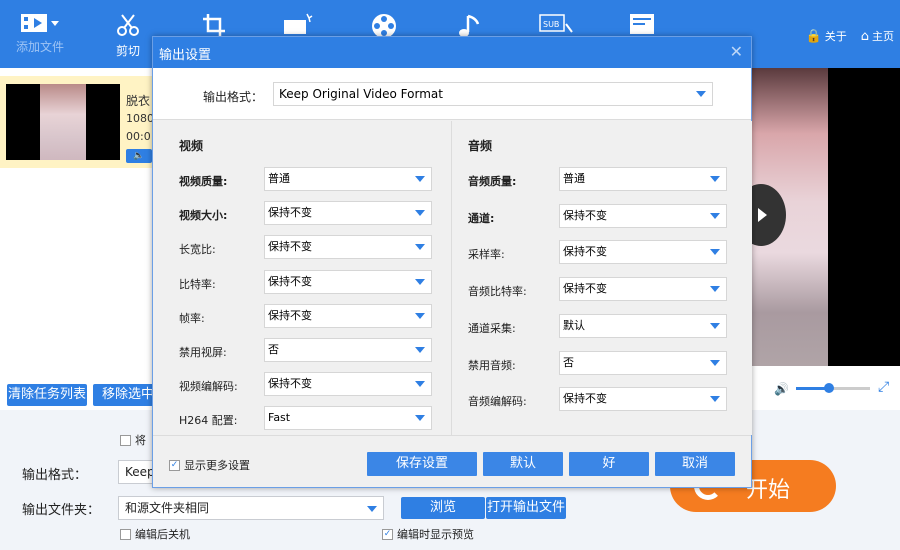 This screenshot has height=550, width=900. What do you see at coordinates (736, 51) in the screenshot?
I see `close-icon: ✕` at bounding box center [736, 51].